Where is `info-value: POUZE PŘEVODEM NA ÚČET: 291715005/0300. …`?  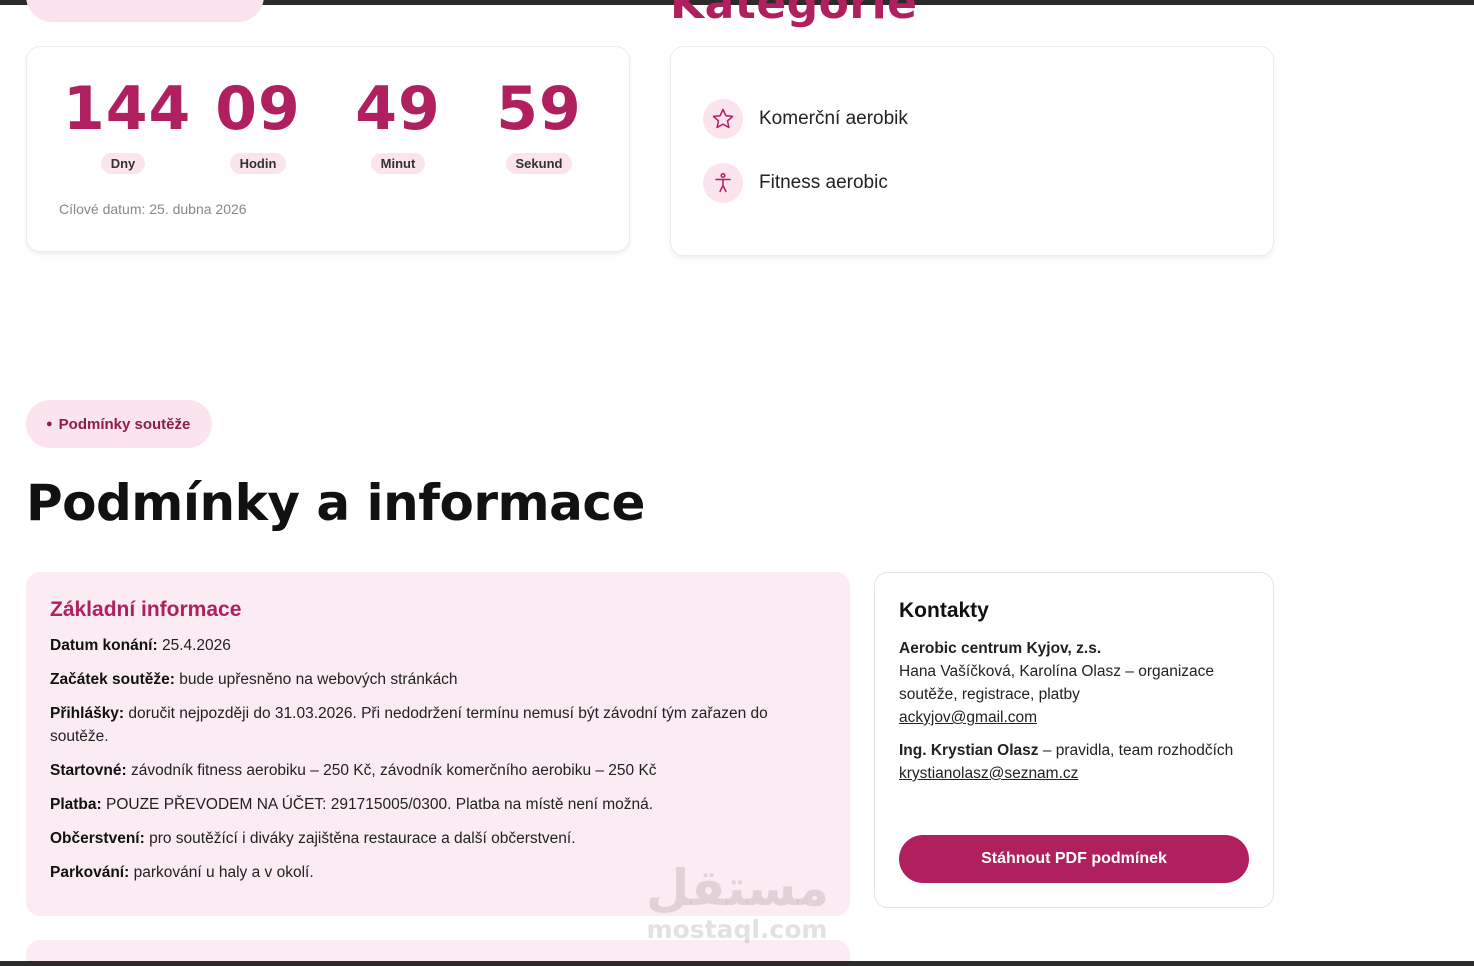 info-value: POUZE PŘEVODEM NA ÚČET: 291715005/0300. … is located at coordinates (377, 804).